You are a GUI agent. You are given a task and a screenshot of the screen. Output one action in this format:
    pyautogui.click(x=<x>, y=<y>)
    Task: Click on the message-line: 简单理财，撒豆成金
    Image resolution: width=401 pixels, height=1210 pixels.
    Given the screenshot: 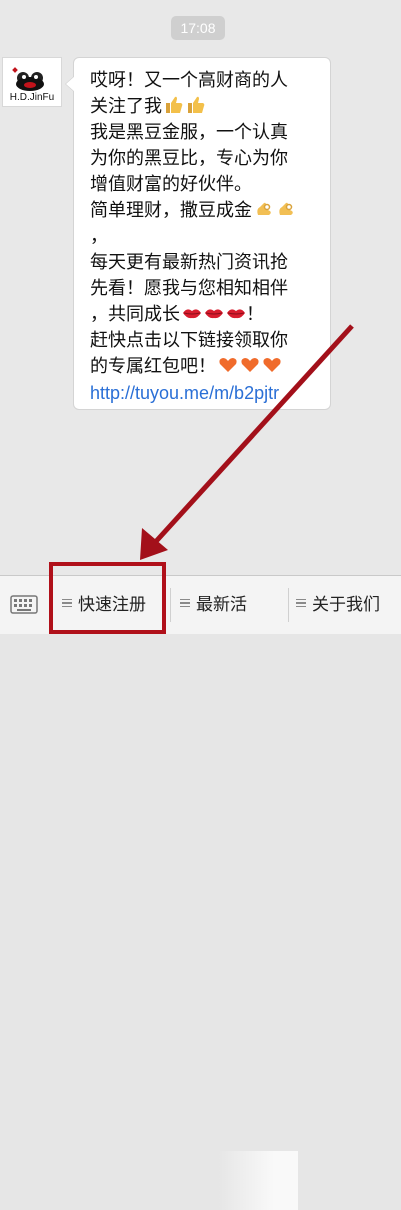 What is the action you would take?
    pyautogui.click(x=193, y=211)
    